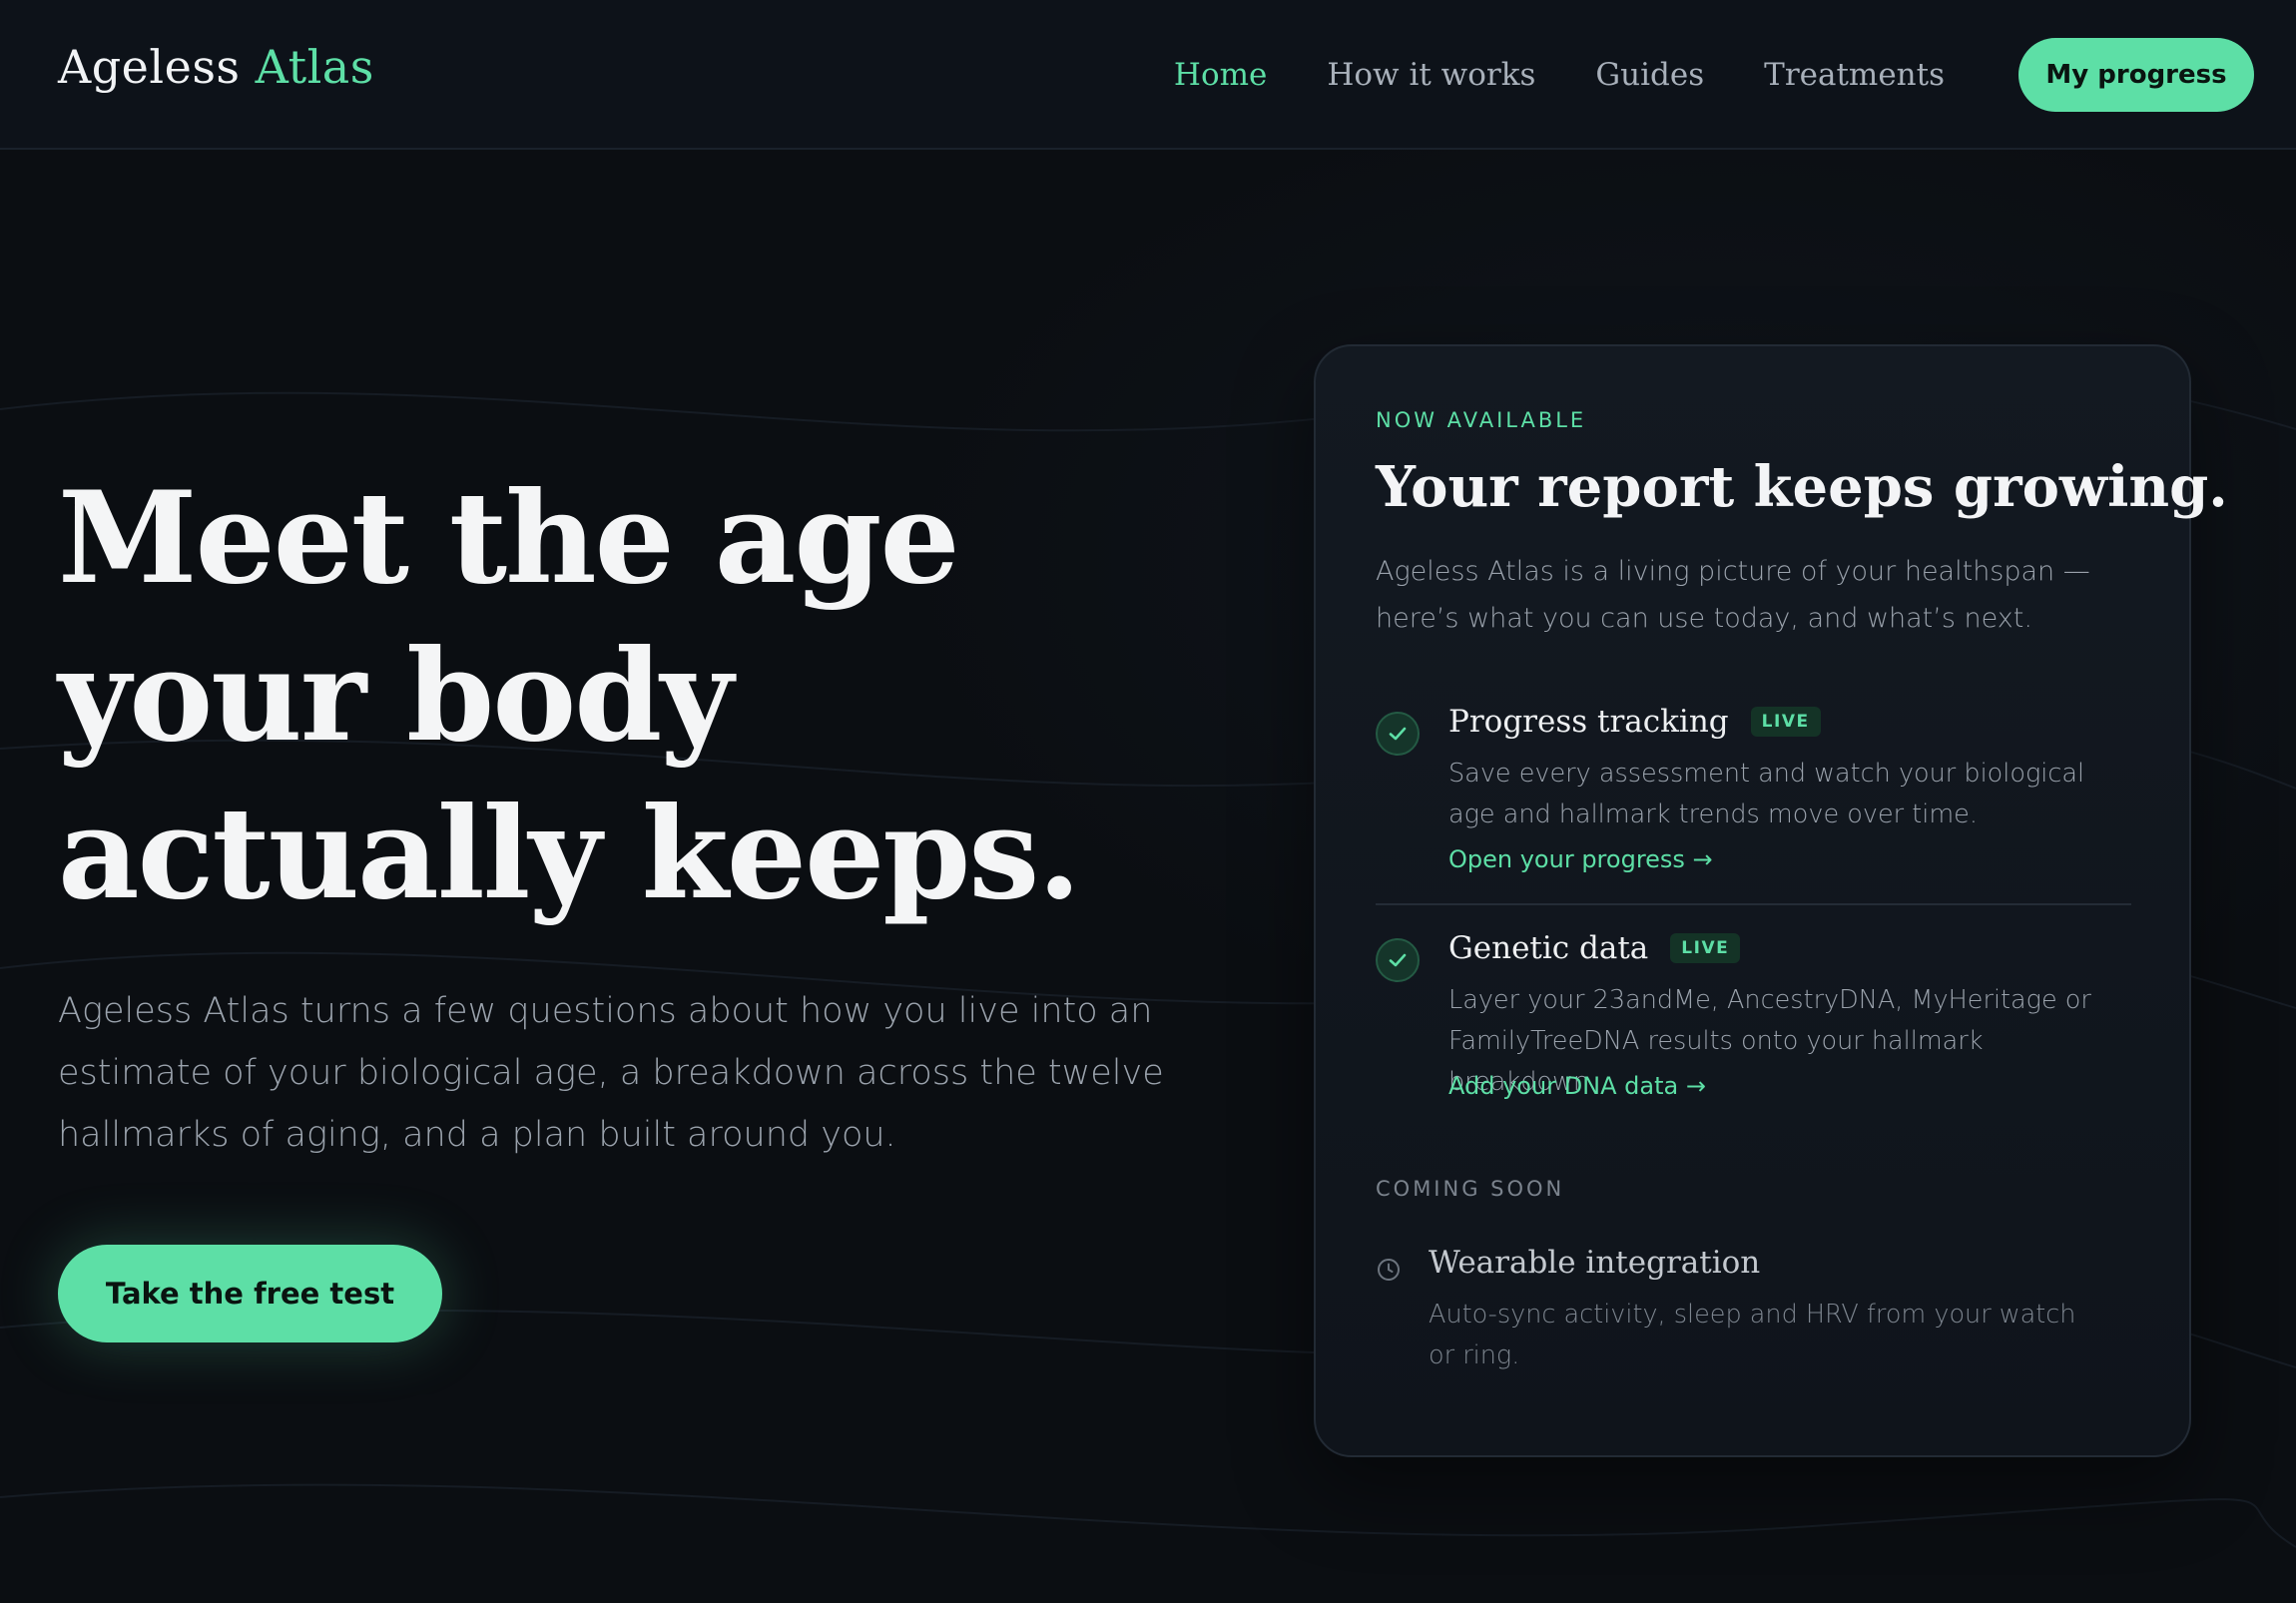 This screenshot has height=1603, width=2296. Describe the element at coordinates (1482, 420) in the screenshot. I see `now-available-label: NOW AVAILABLE` at that location.